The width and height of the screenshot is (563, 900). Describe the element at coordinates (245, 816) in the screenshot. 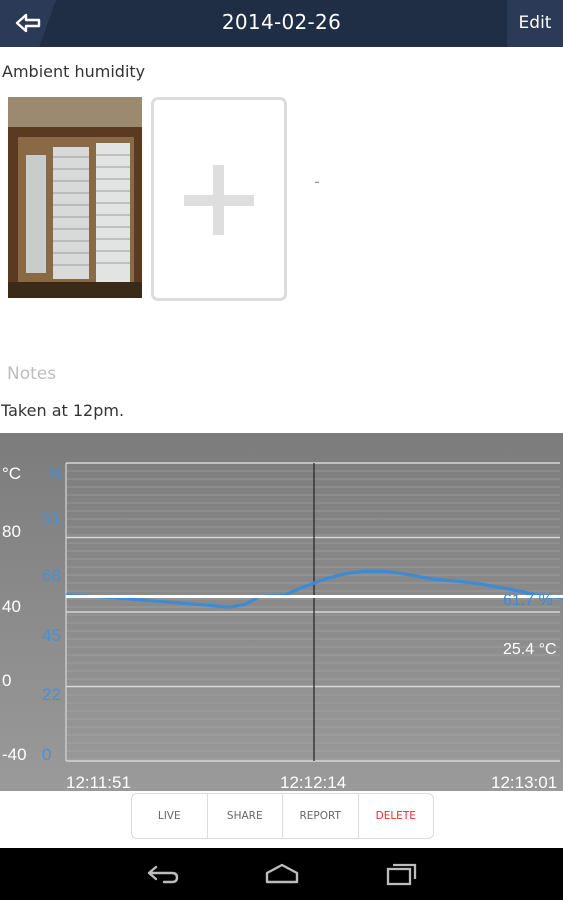

I see `share-button: SHARE` at that location.